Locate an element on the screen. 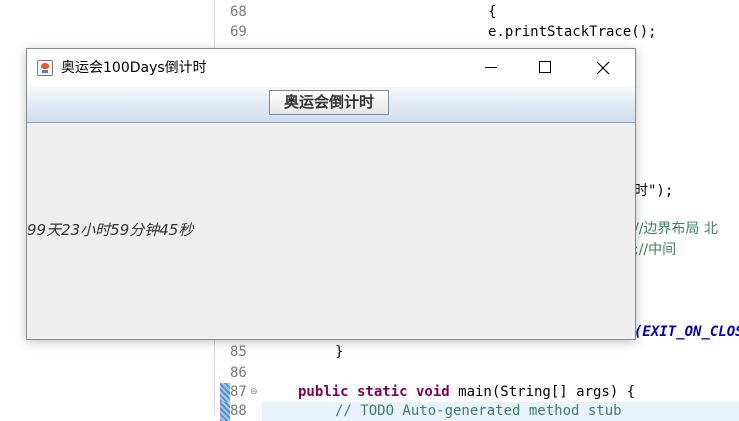 This screenshot has height=421, width=739. line-number: 68 is located at coordinates (238, 12).